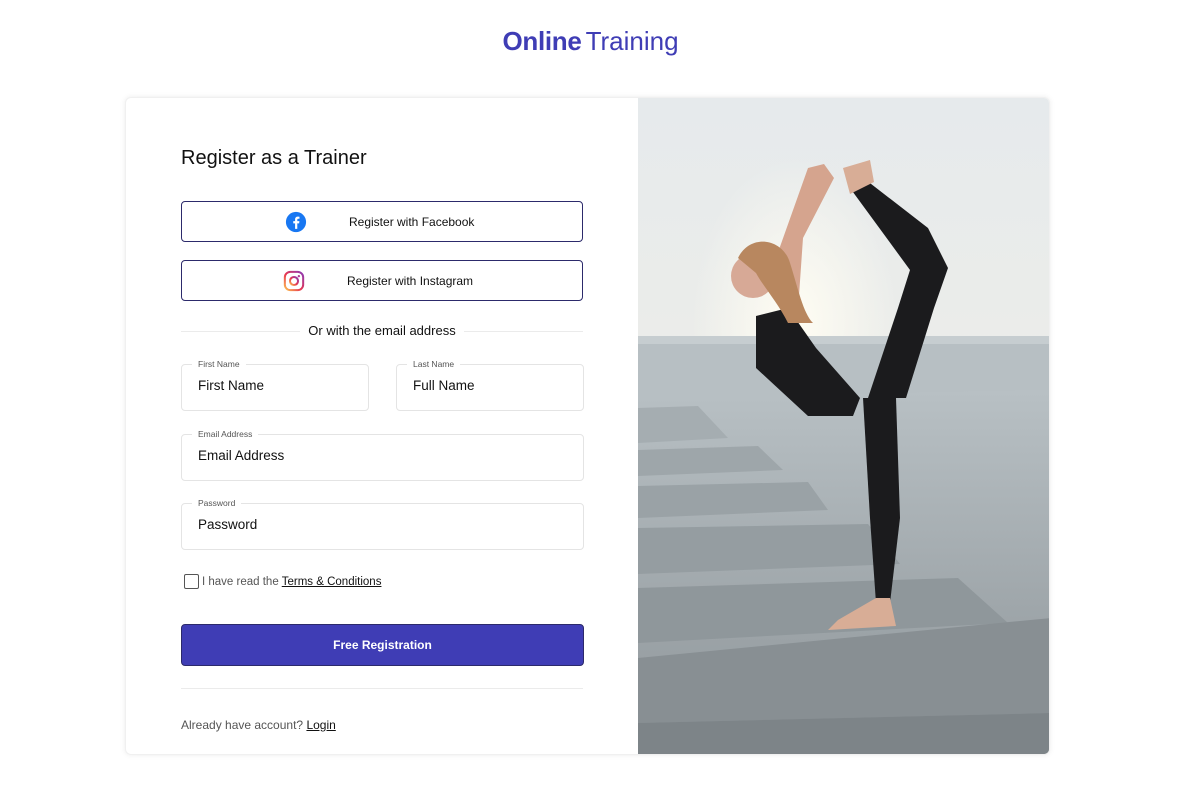 This screenshot has width=1181, height=809. I want to click on login-prefix: Already have account?, so click(242, 725).